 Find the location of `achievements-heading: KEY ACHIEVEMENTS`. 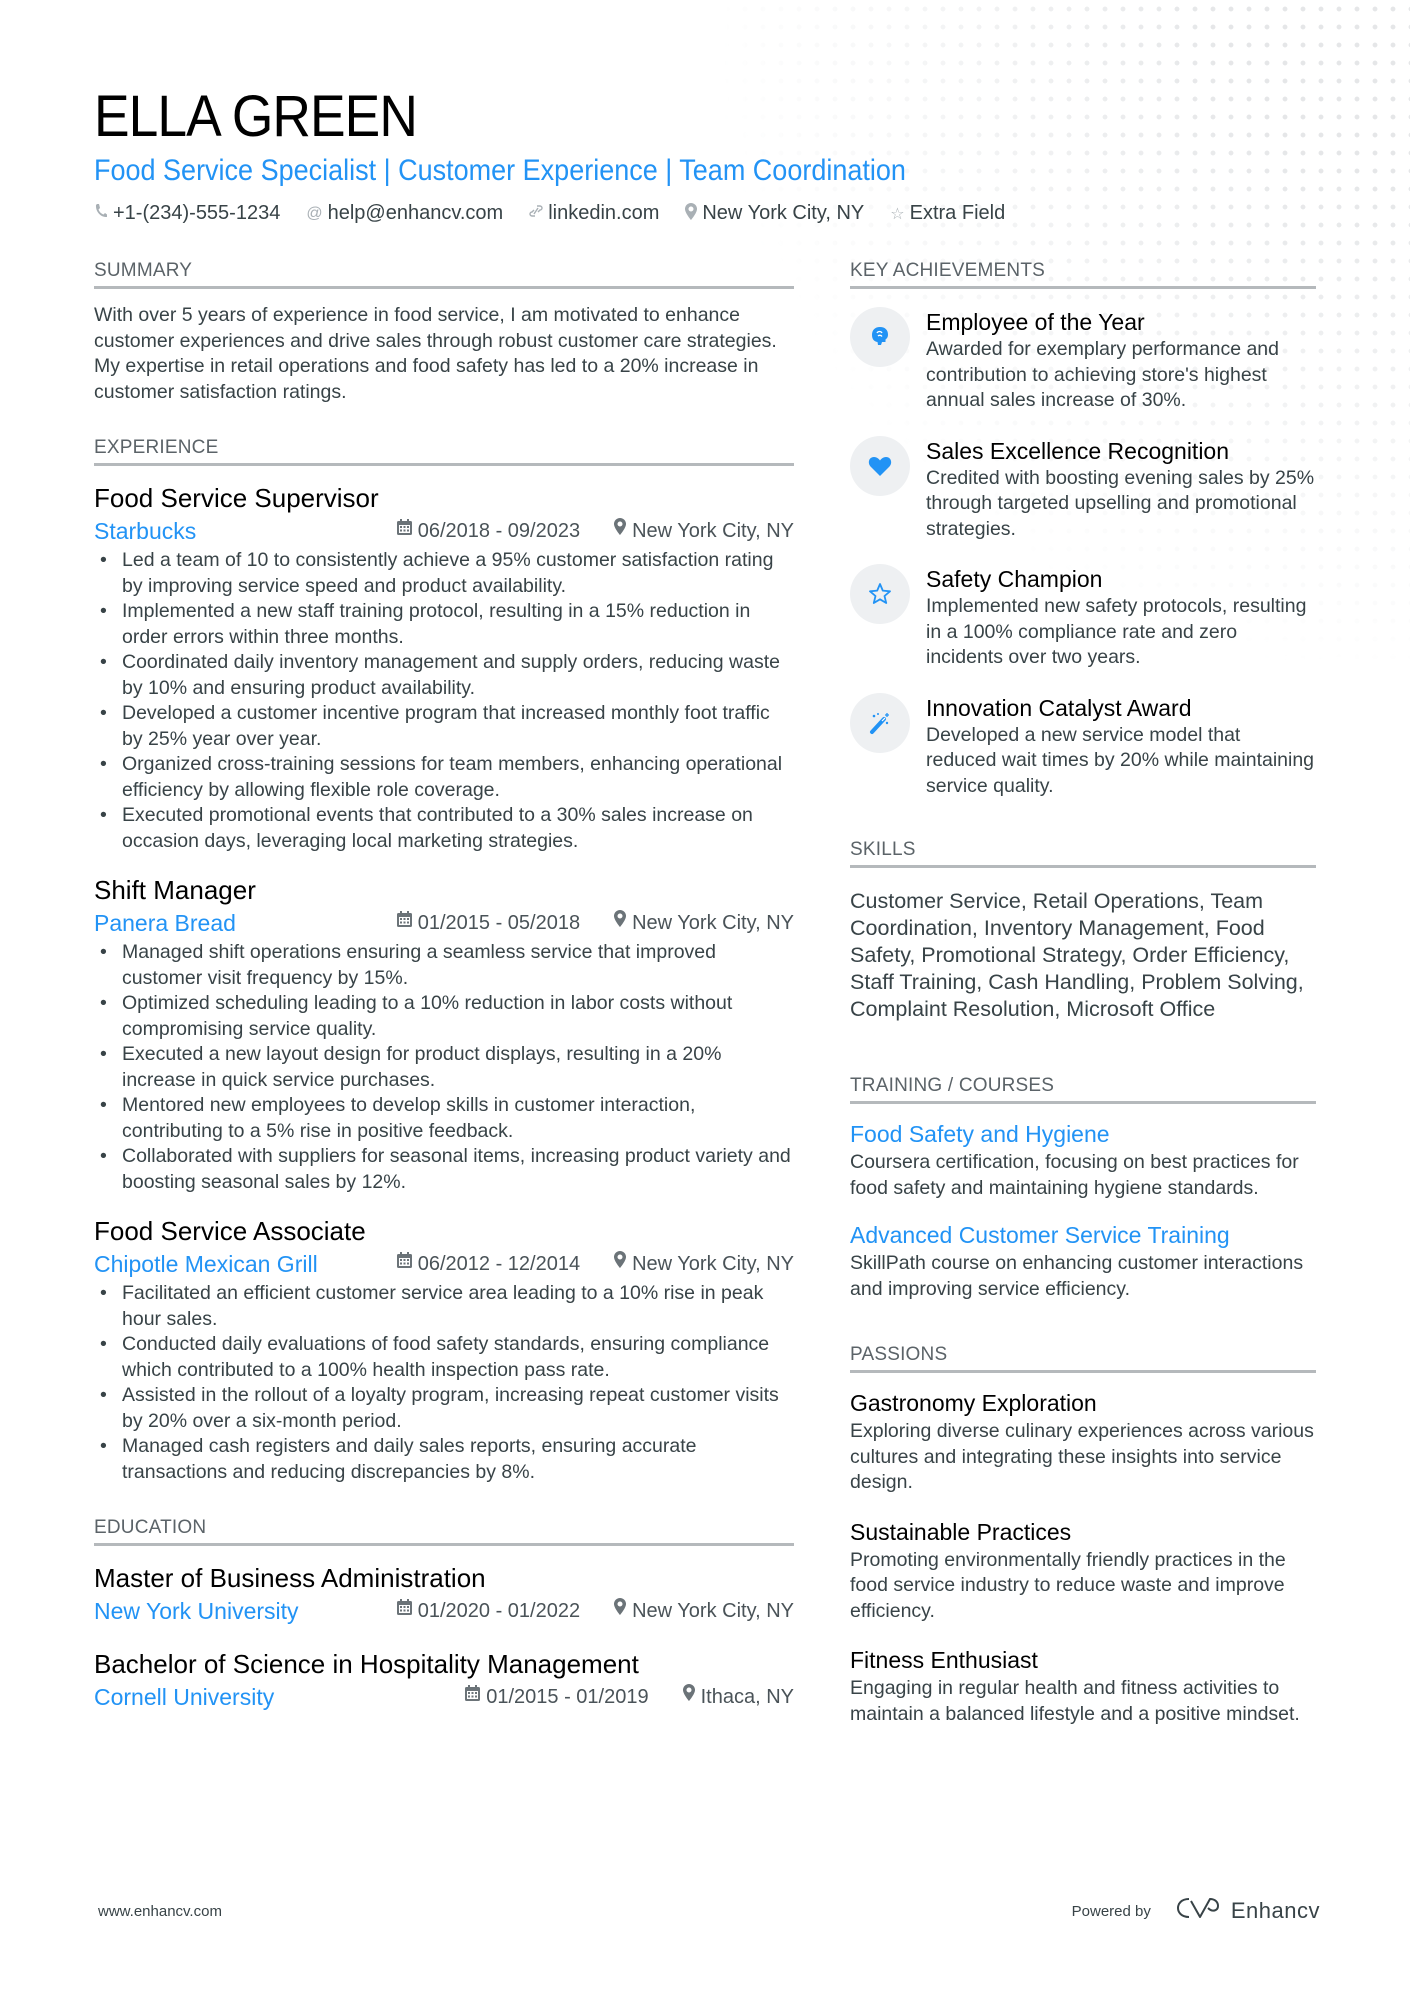

achievements-heading: KEY ACHIEVEMENTS is located at coordinates (1083, 273).